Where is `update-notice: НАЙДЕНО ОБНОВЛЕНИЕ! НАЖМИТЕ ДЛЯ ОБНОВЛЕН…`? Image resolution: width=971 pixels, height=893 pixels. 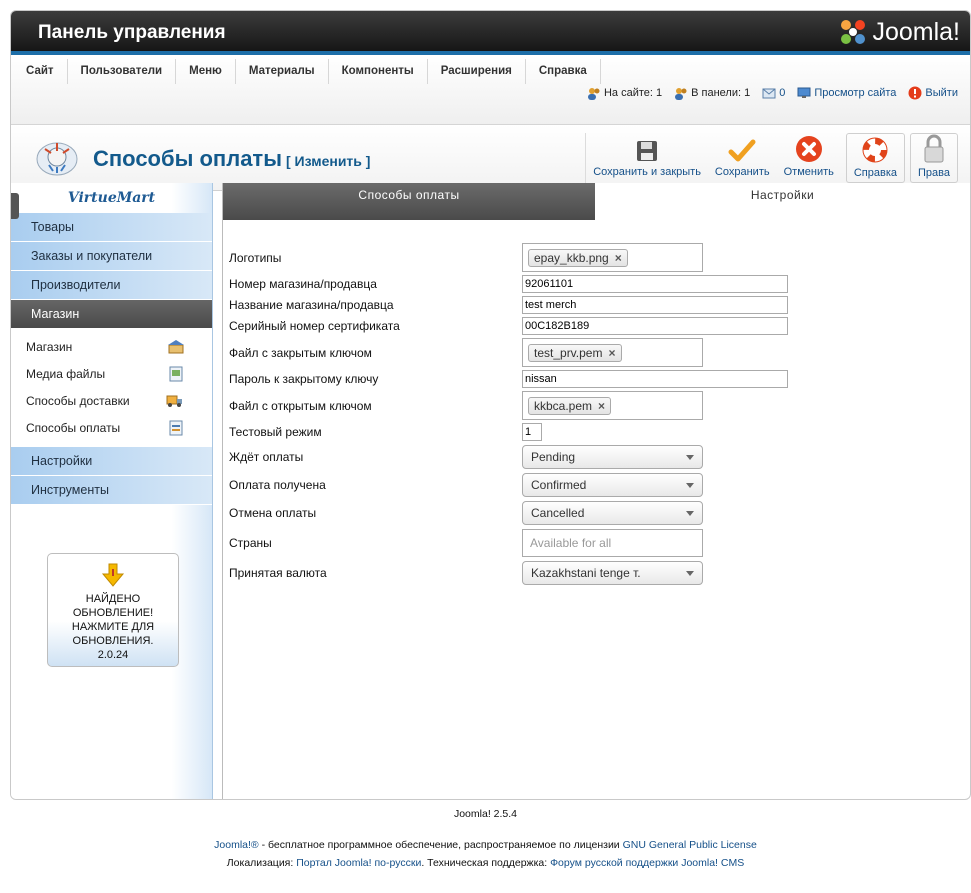
update-notice: НАЙДЕНО ОБНОВЛЕНИЕ! НАЖМИТЕ ДЛЯ ОБНОВЛЕН… is located at coordinates (113, 610).